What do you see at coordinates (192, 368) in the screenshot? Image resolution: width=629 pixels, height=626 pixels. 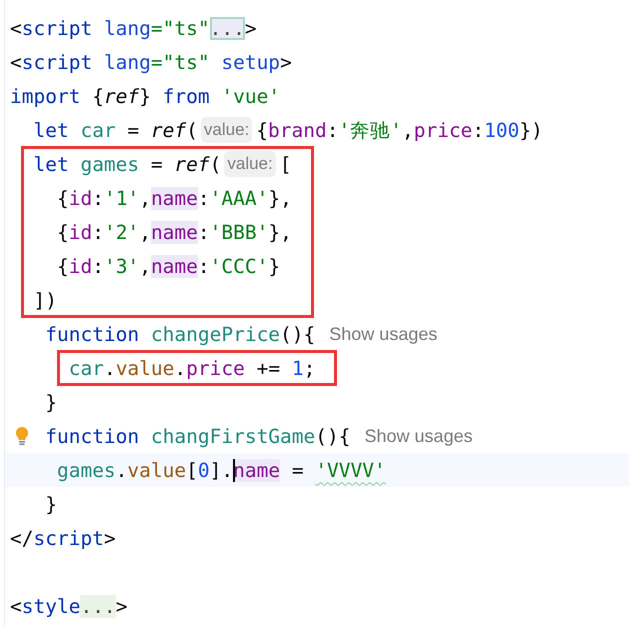 I see `code-text: car.value.price += 1;` at bounding box center [192, 368].